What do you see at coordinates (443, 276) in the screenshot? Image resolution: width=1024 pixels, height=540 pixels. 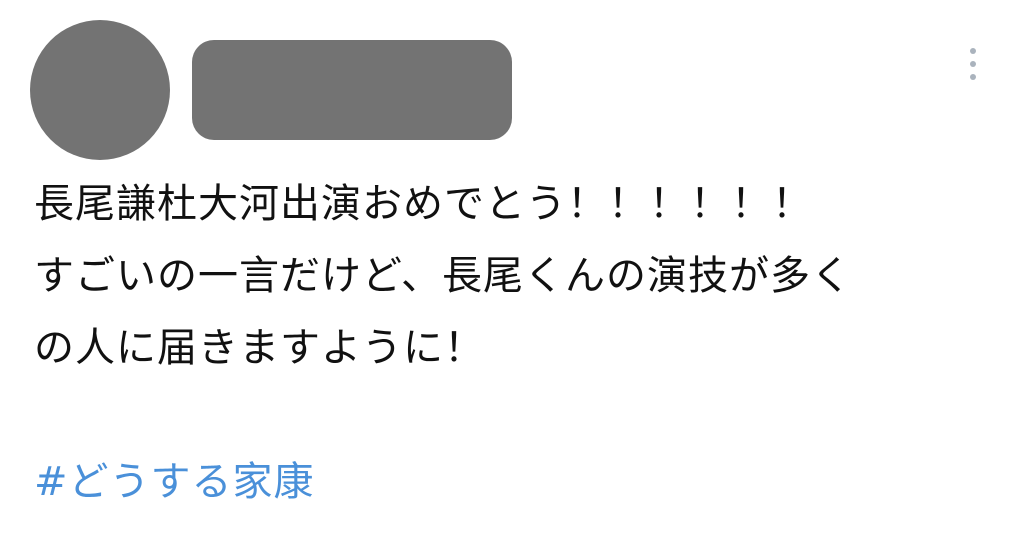 I see `tweet-text-line: すごいの一言だけど、長尾くんの演技が多く` at bounding box center [443, 276].